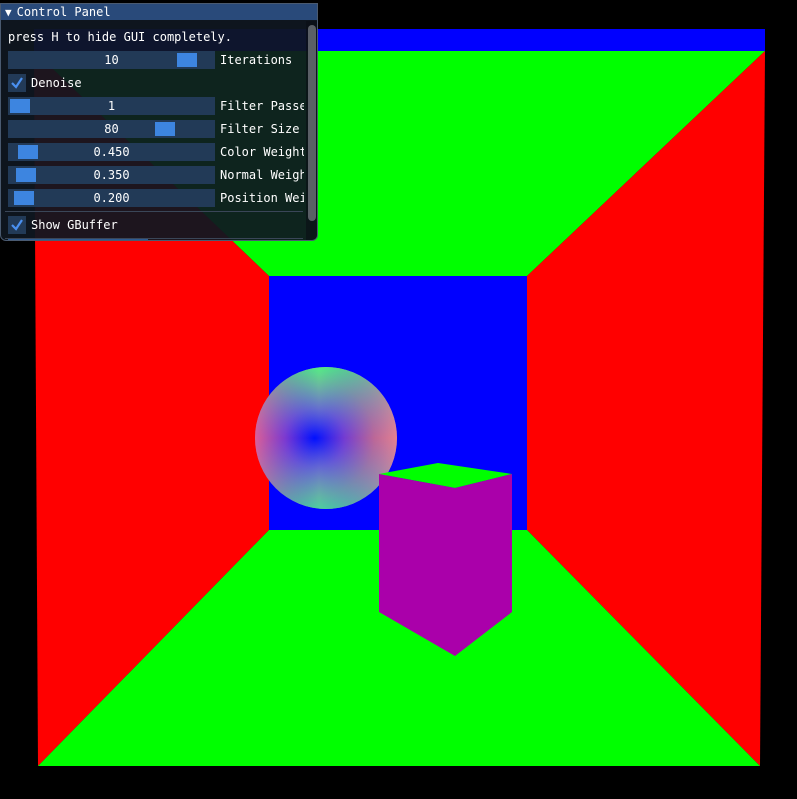  I want to click on hide-gui-hint: press H to hide GUI completely., so click(120, 37).